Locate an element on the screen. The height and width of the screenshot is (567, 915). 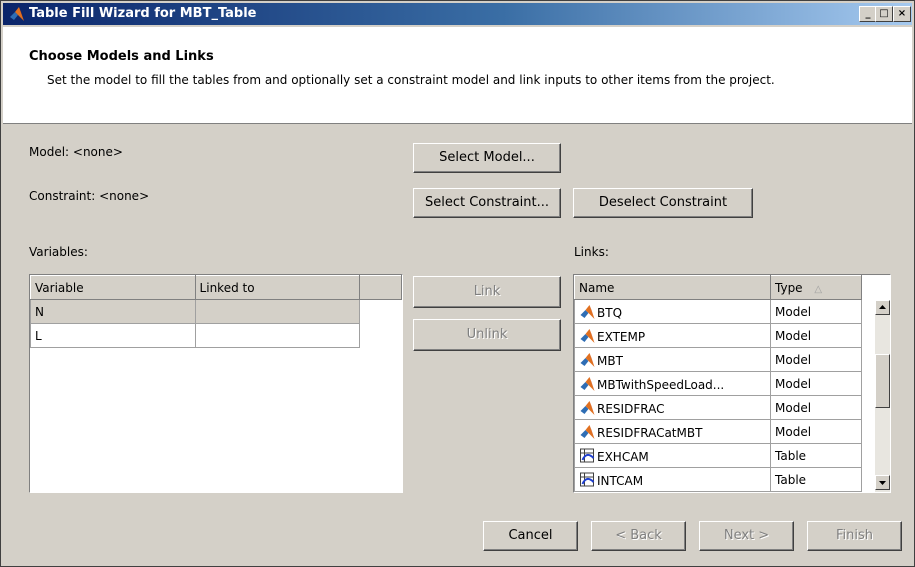
links-scrollbar is located at coordinates (882, 396).